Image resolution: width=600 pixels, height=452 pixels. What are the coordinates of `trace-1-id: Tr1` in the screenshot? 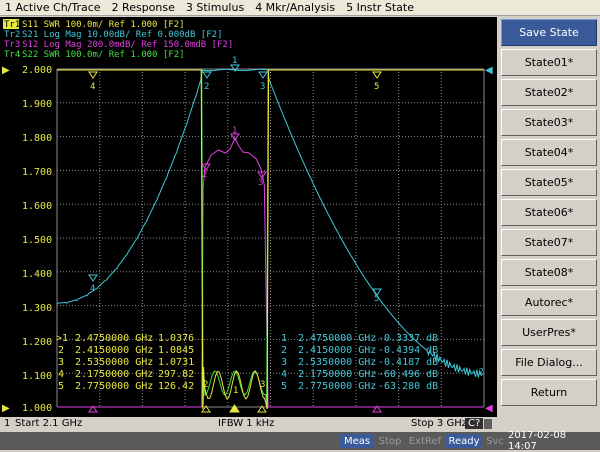 It's located at (12, 25).